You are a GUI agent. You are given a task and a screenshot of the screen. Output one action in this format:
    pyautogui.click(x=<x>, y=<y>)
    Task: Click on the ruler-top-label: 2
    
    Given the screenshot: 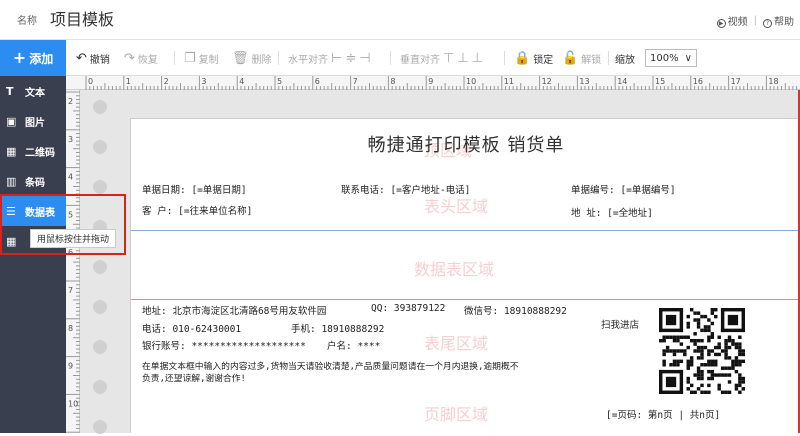 What is the action you would take?
    pyautogui.click(x=166, y=81)
    